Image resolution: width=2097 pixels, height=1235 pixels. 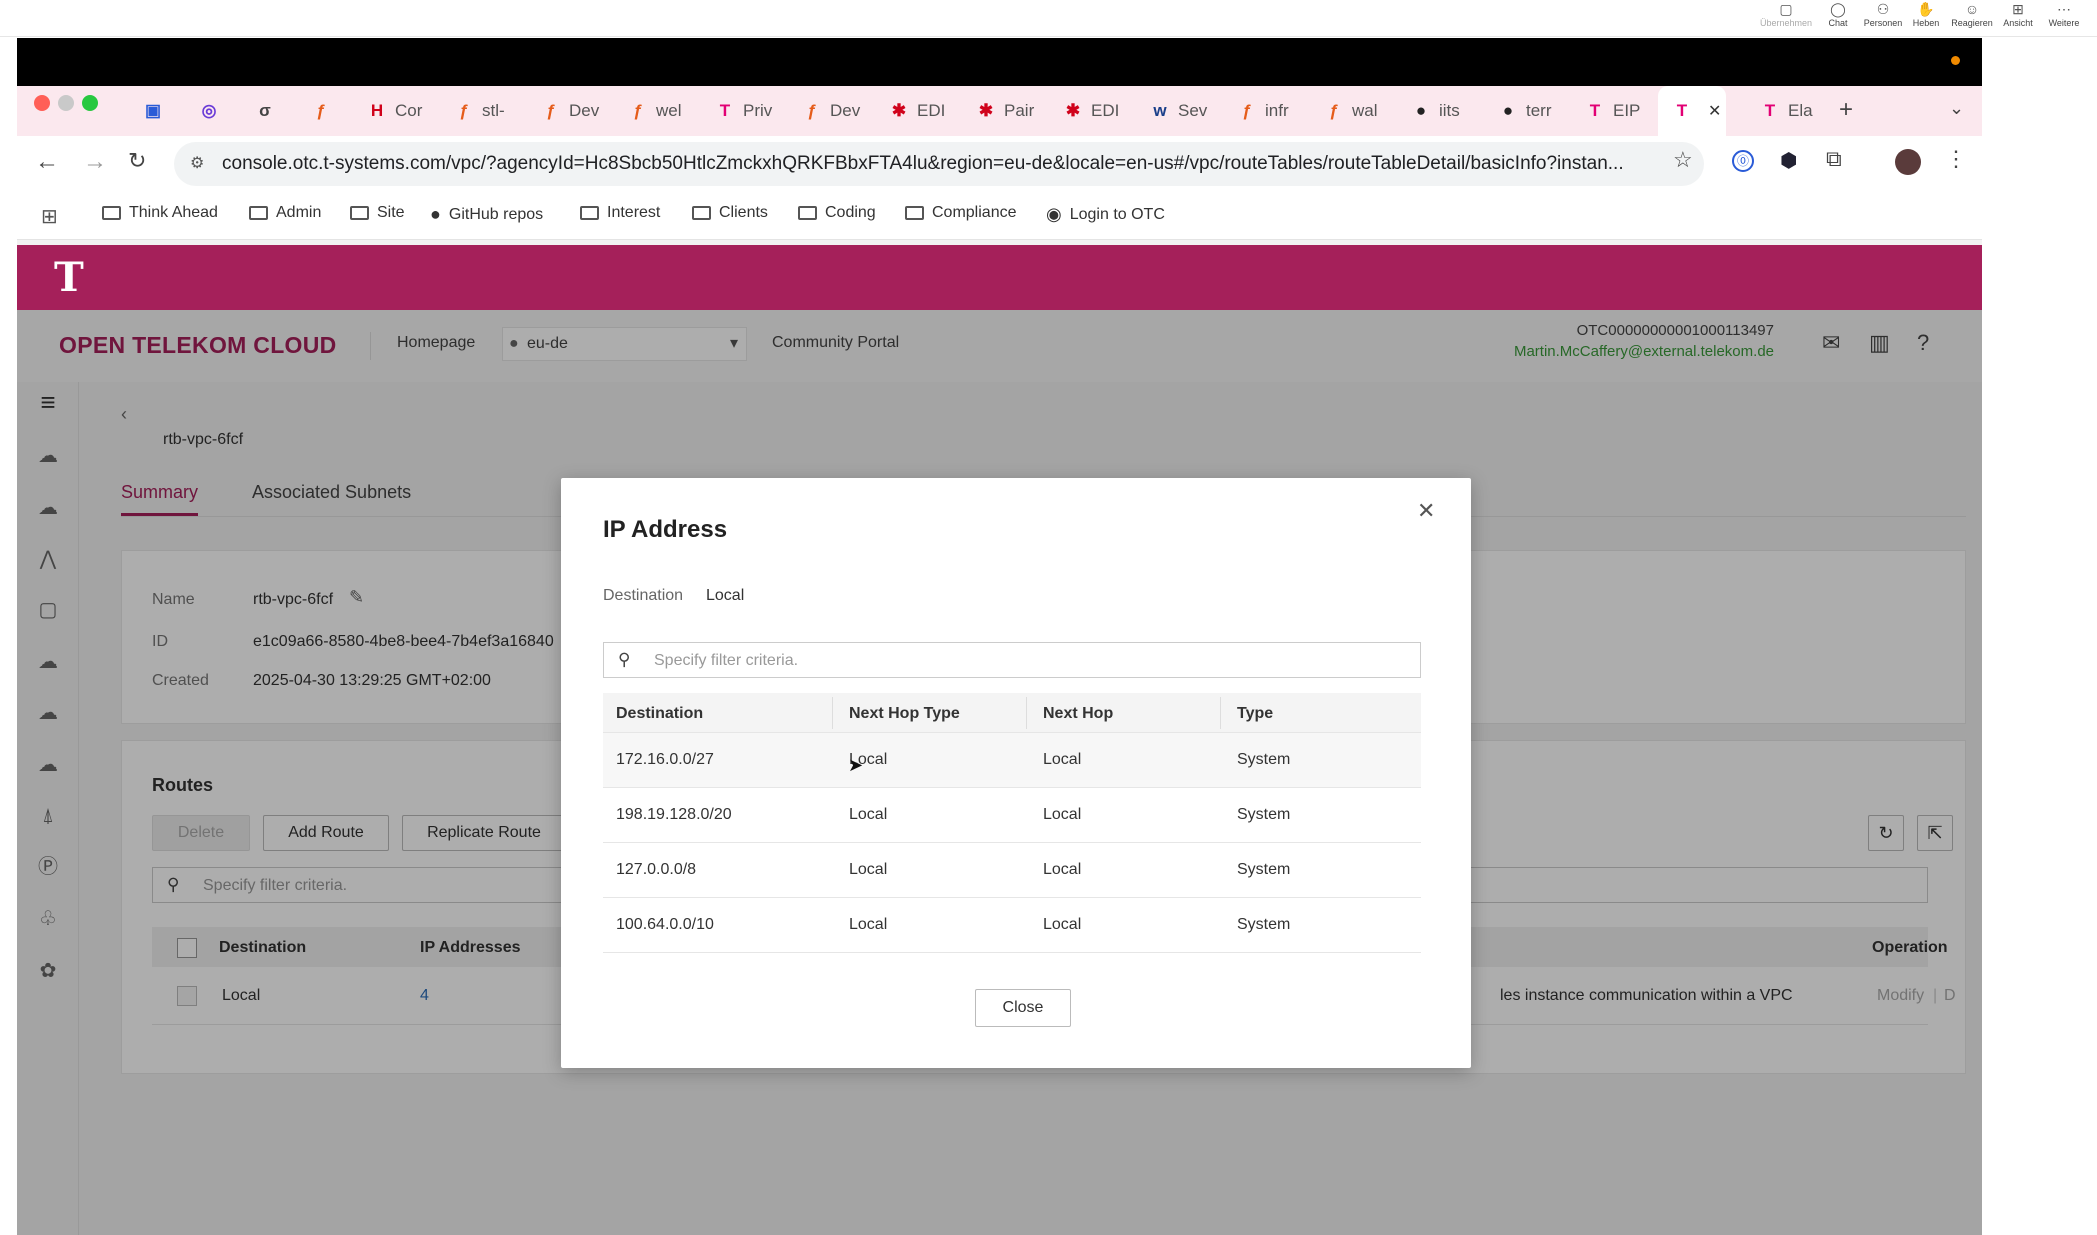 I want to click on browser-menu-icon: ⋮, so click(x=1956, y=159).